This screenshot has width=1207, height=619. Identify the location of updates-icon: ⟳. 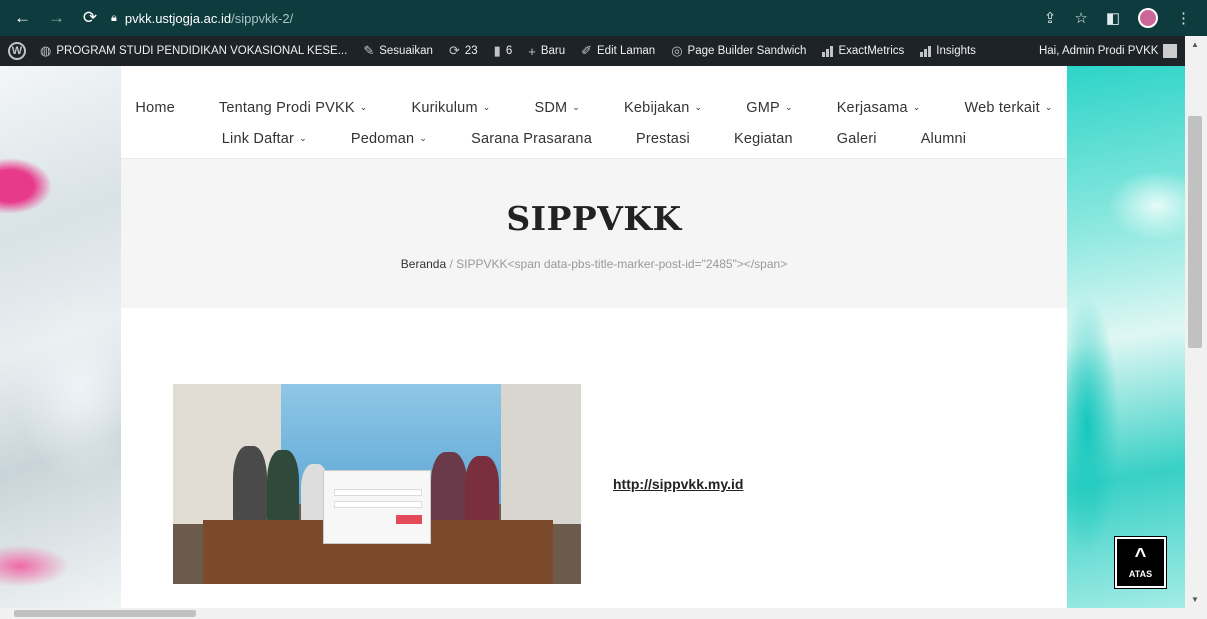
(454, 50).